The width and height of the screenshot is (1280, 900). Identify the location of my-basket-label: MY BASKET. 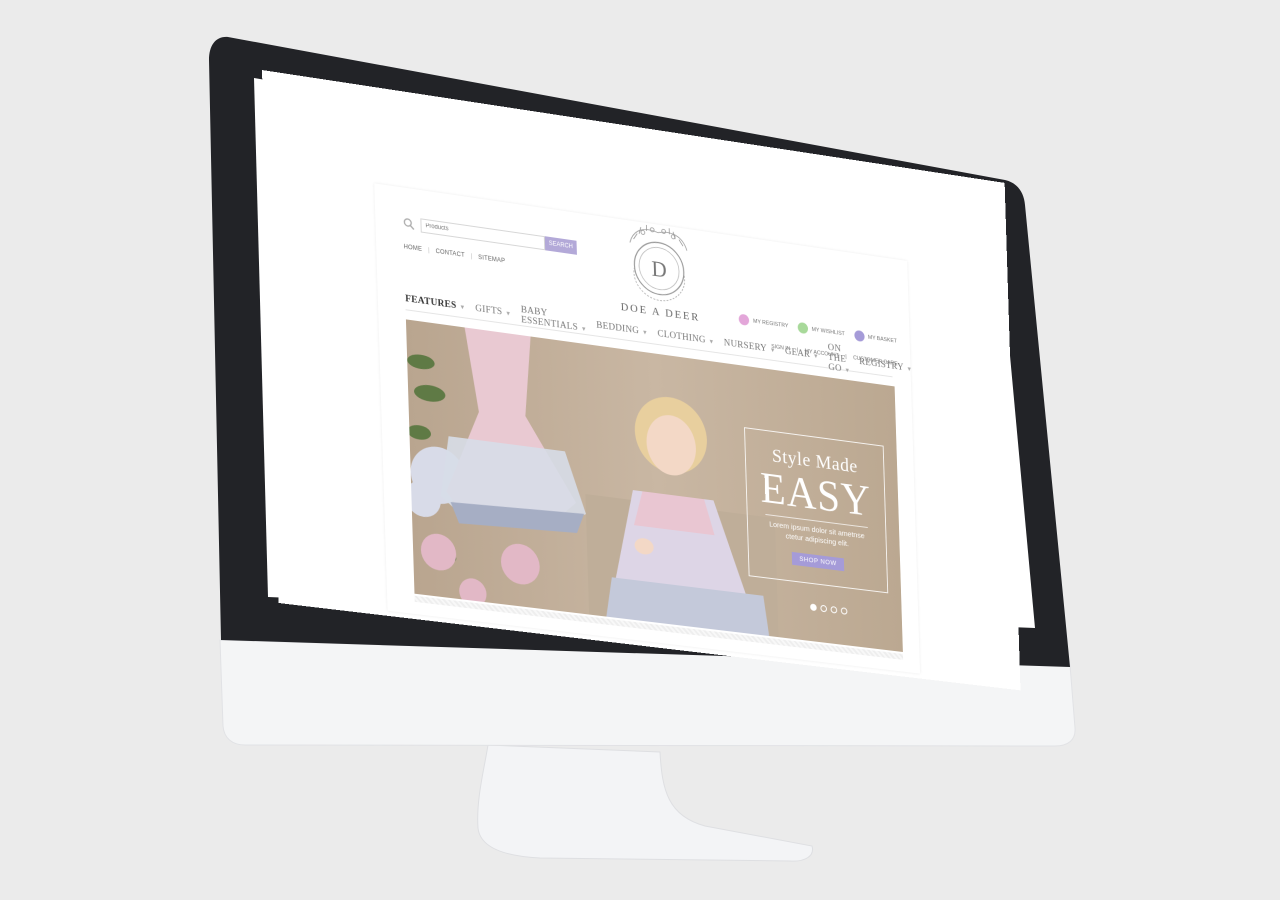
(882, 339).